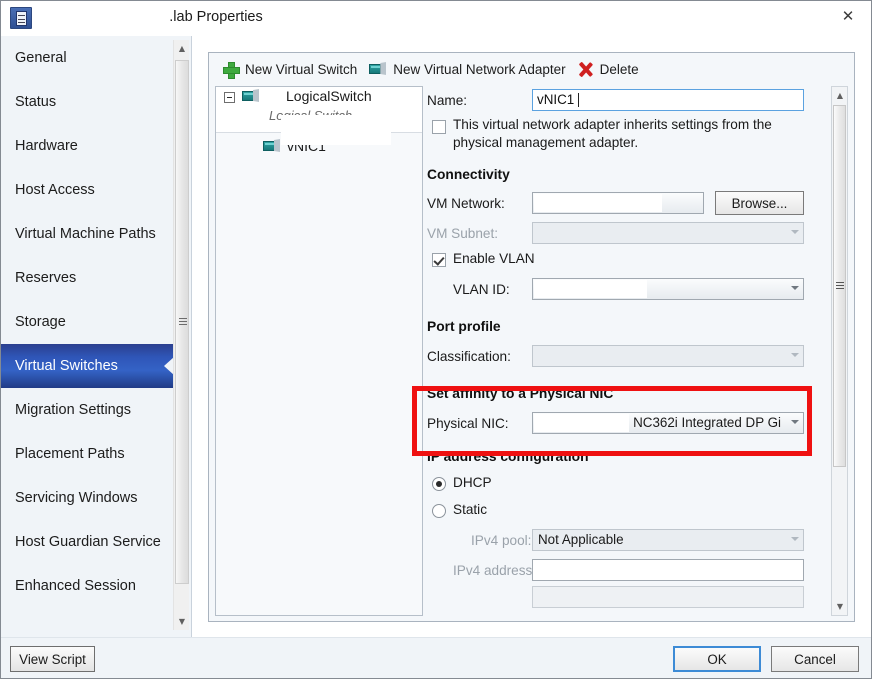  I want to click on network-adapter-icon, so click(378, 69).